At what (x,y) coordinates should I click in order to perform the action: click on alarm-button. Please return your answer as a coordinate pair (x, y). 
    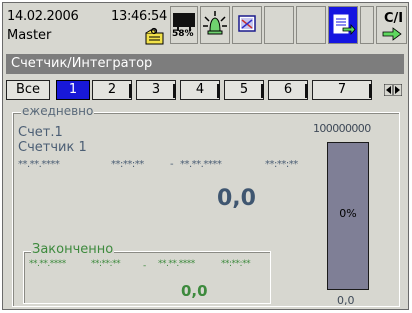
    Looking at the image, I should click on (215, 25).